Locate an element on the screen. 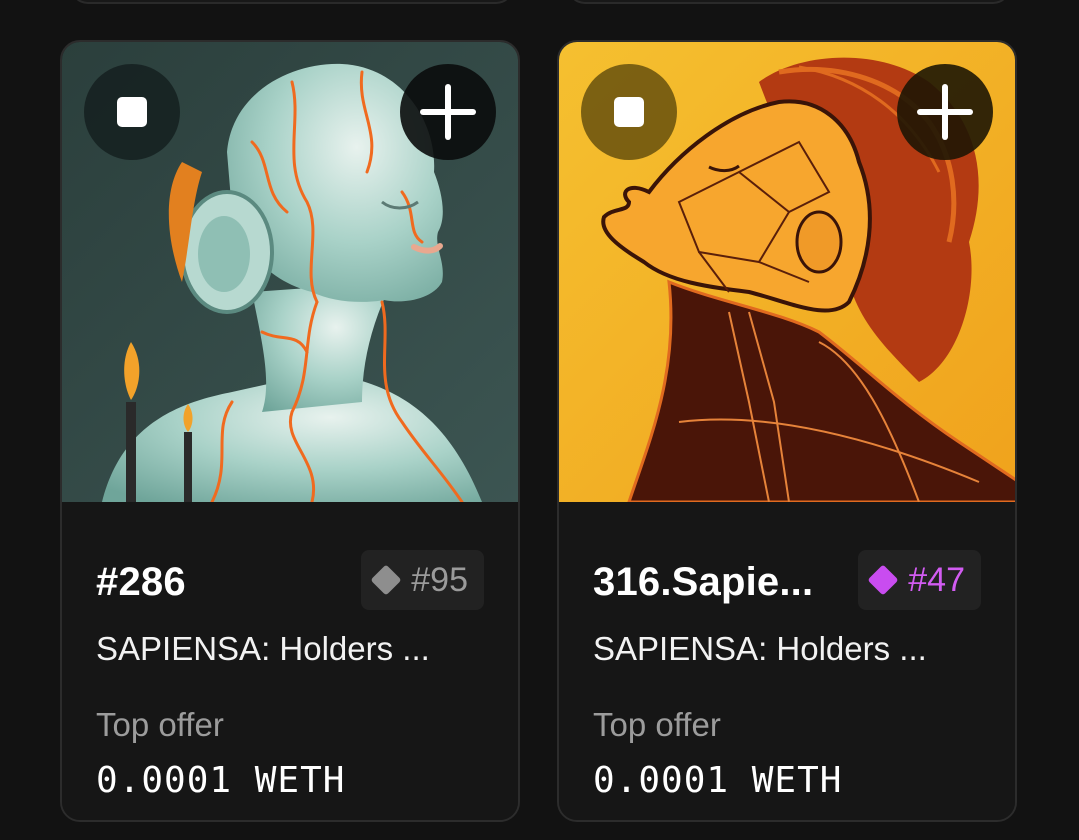  rarity-rank-badge: #95 is located at coordinates (422, 580).